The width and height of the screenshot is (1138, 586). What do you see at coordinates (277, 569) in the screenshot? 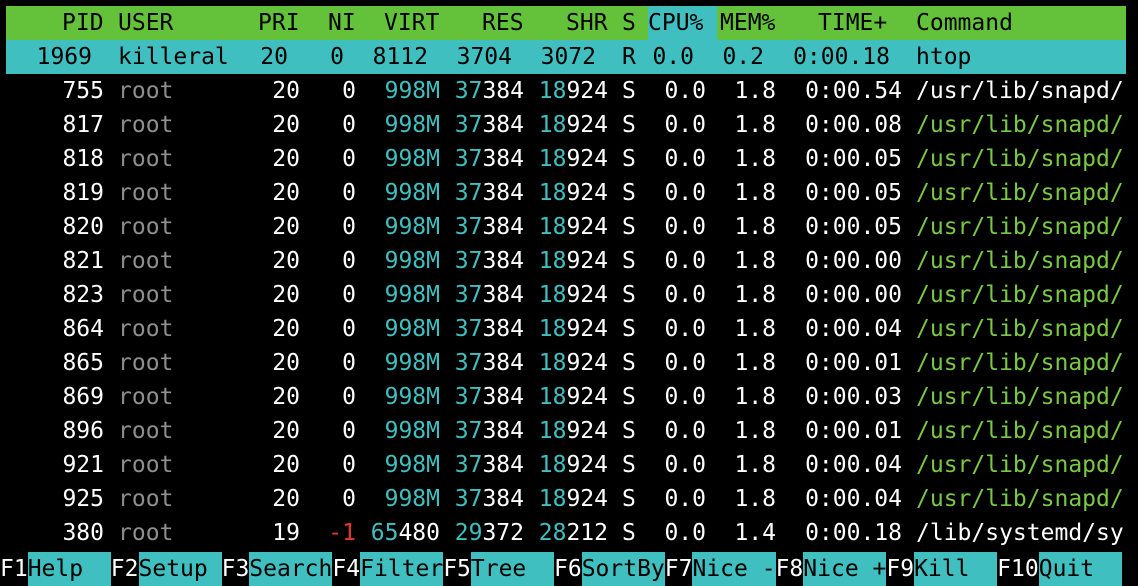
I see `function-key-f3: F3Search` at bounding box center [277, 569].